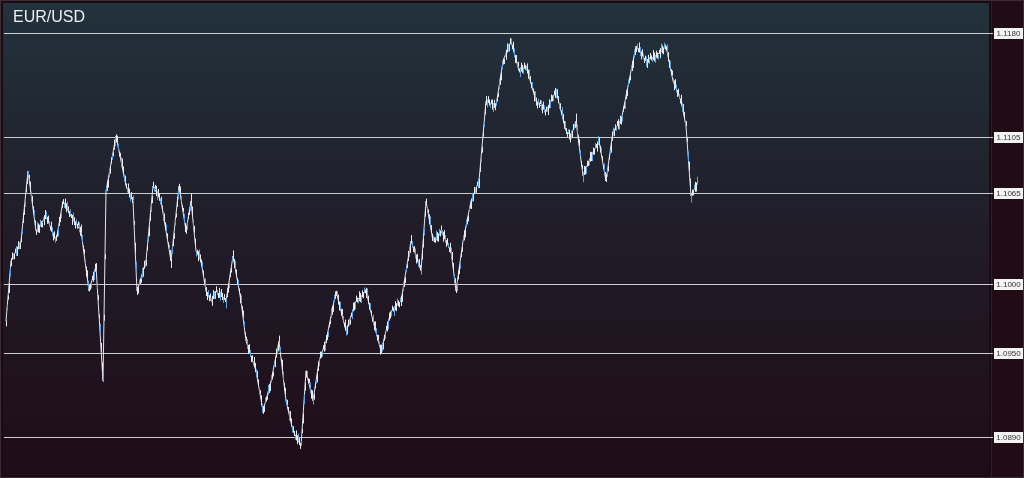 This screenshot has height=478, width=1024. I want to click on price-label: 1.0890, so click(1008, 437).